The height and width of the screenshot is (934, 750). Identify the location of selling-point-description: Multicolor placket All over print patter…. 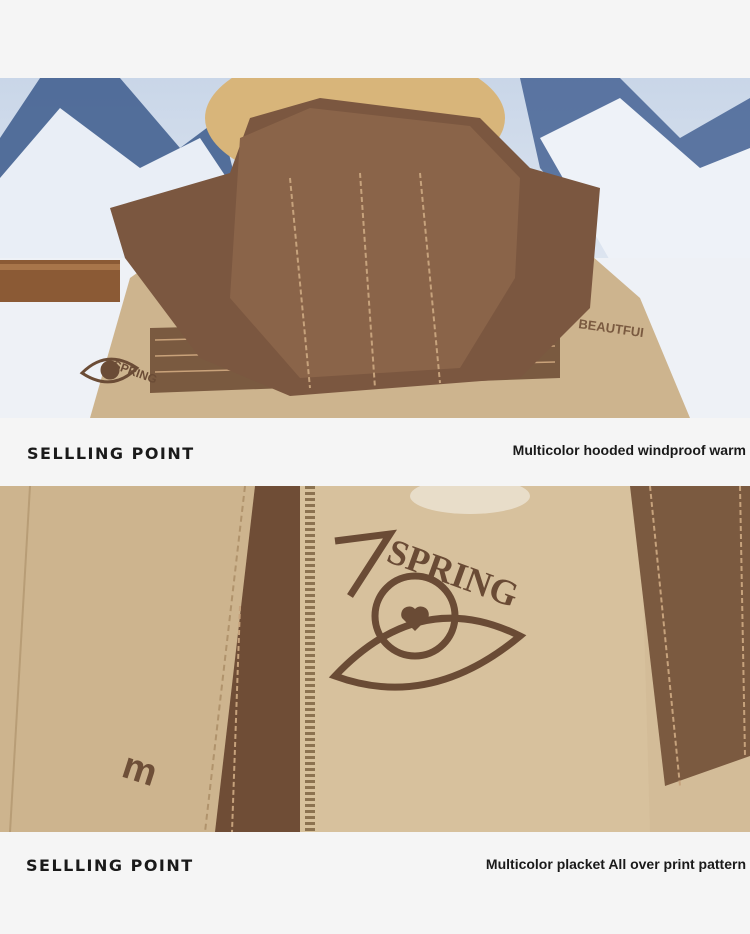
(615, 864).